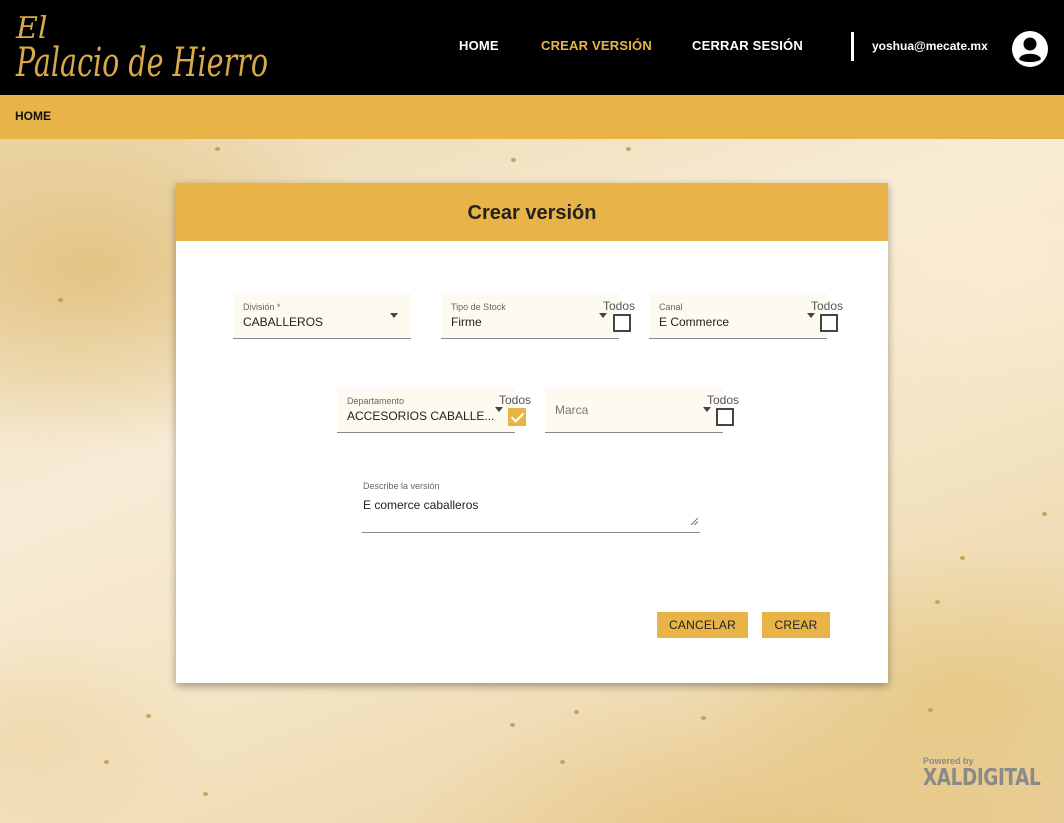 The height and width of the screenshot is (823, 1064). I want to click on tipo-stock-value: Firme, so click(466, 322).